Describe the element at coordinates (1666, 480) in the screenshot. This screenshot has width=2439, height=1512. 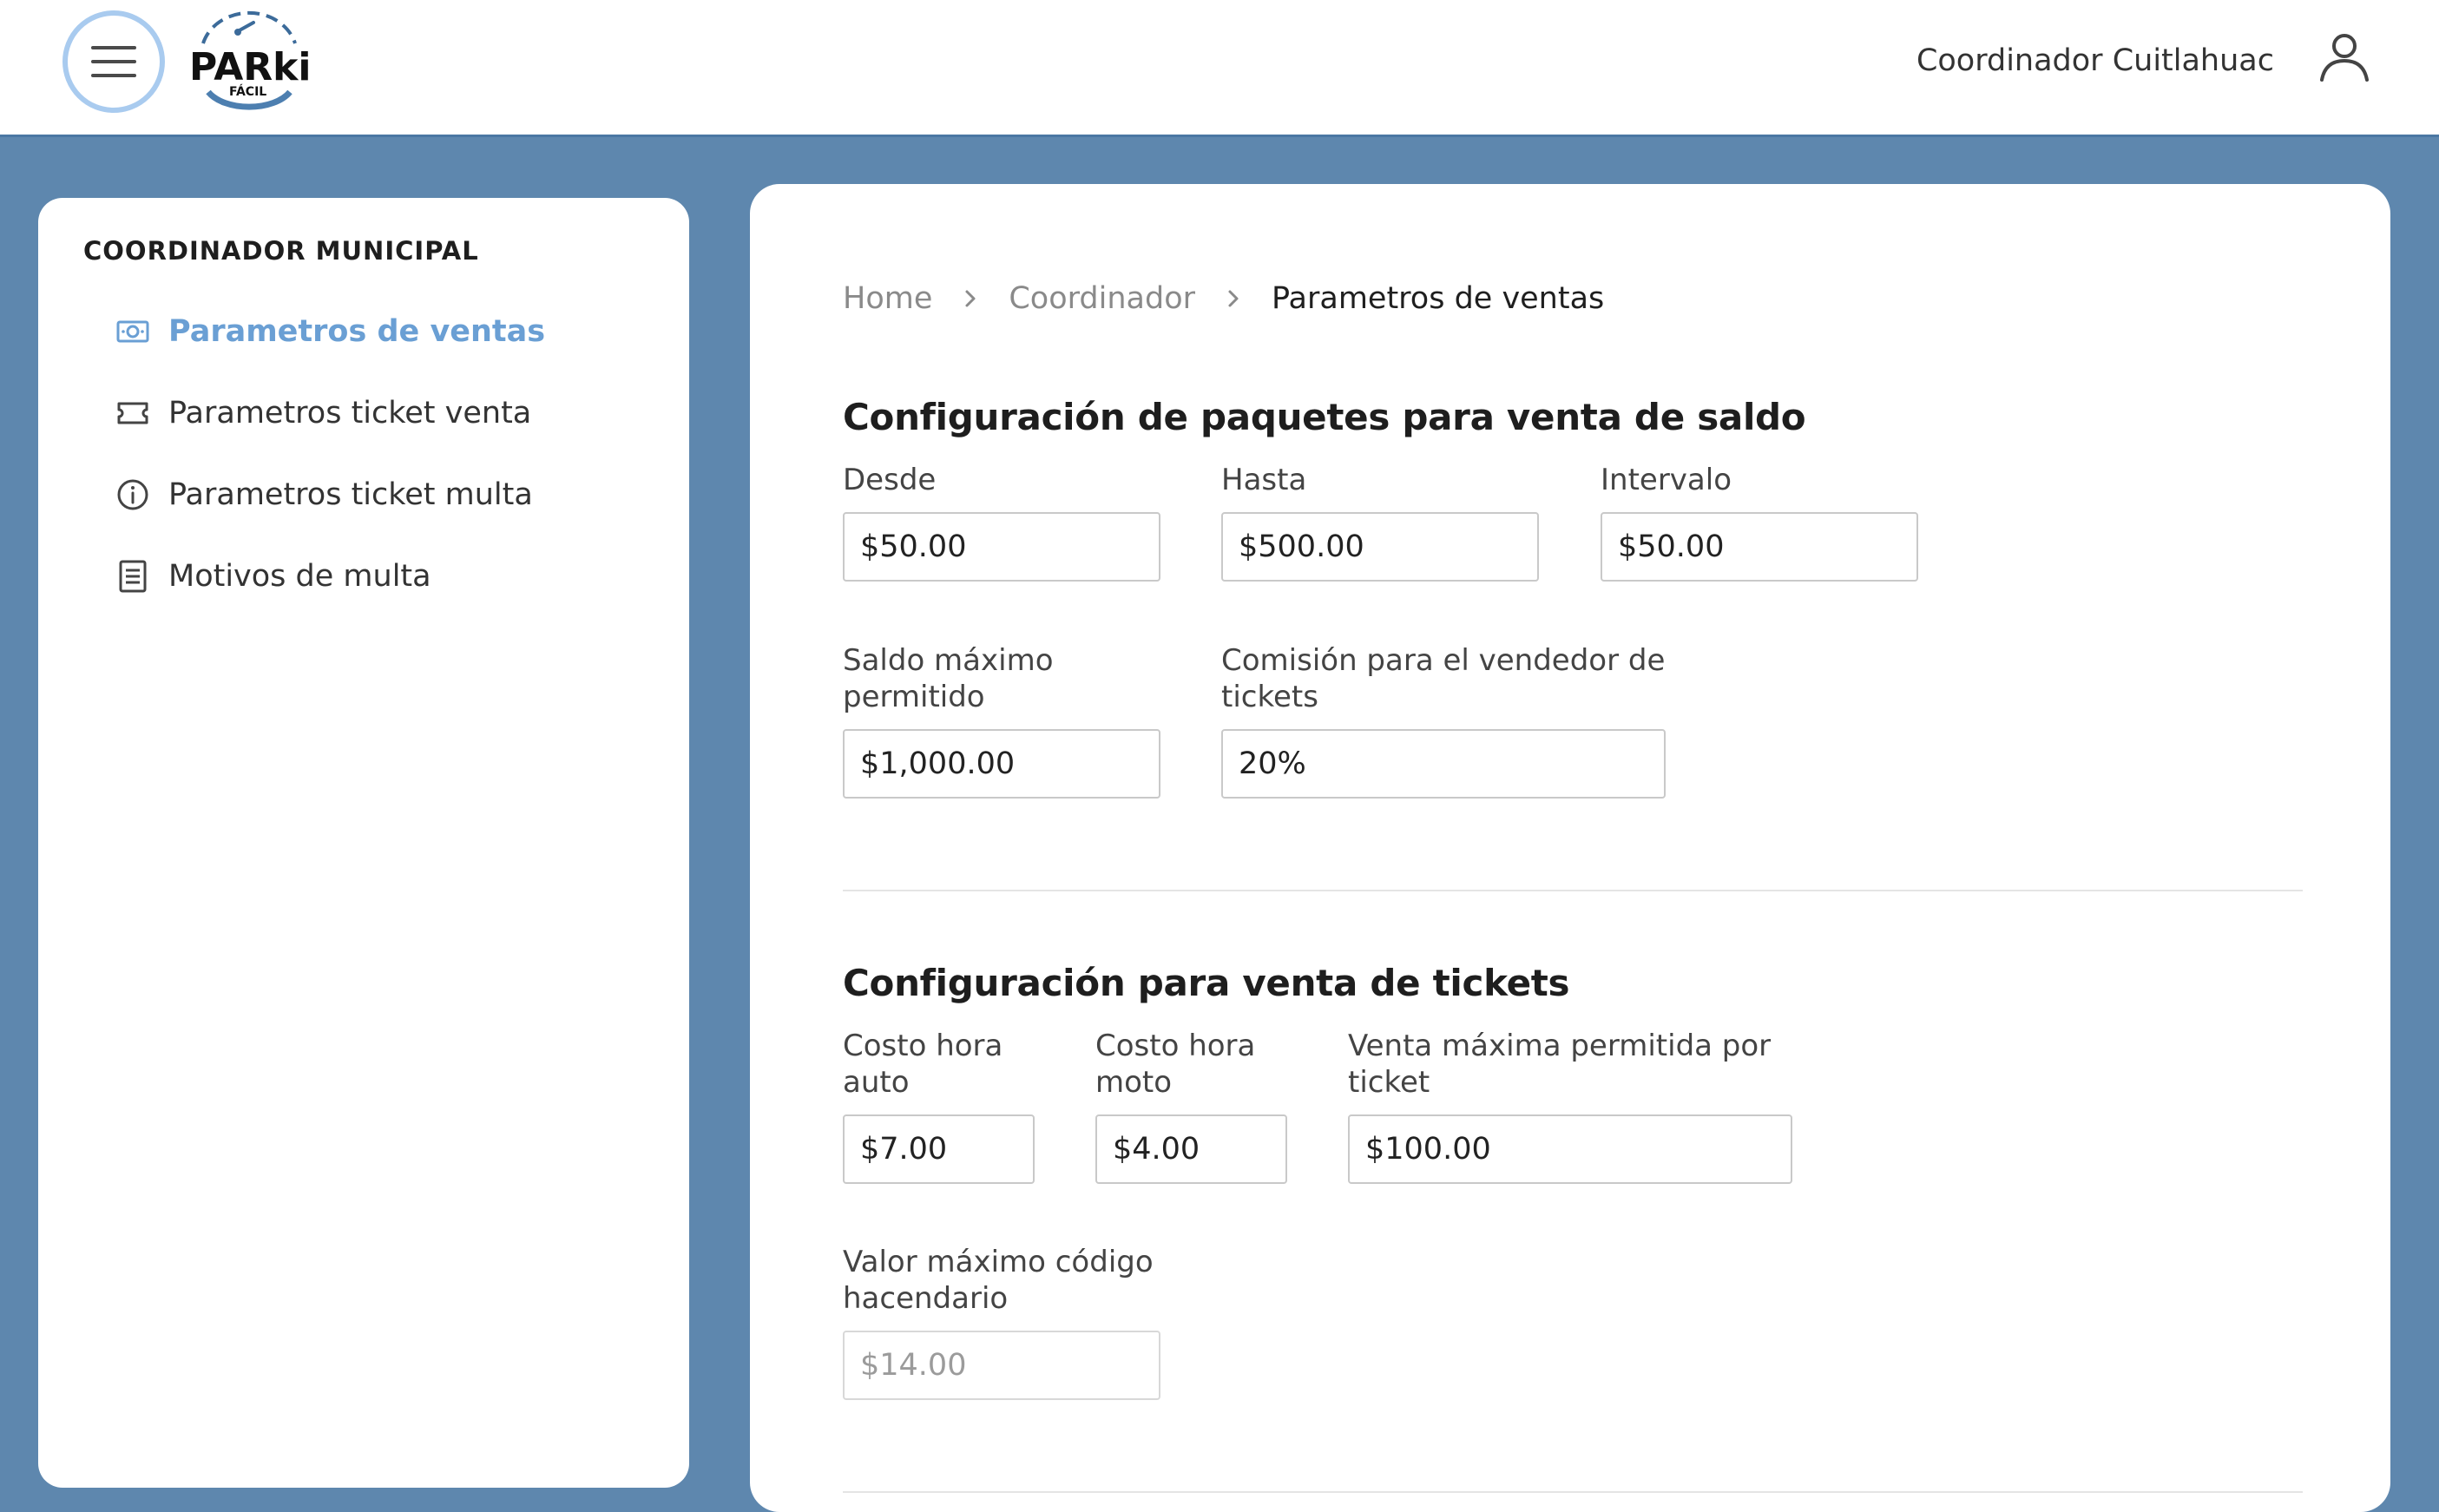
I see `field-label-intervalo: Intervalo` at that location.